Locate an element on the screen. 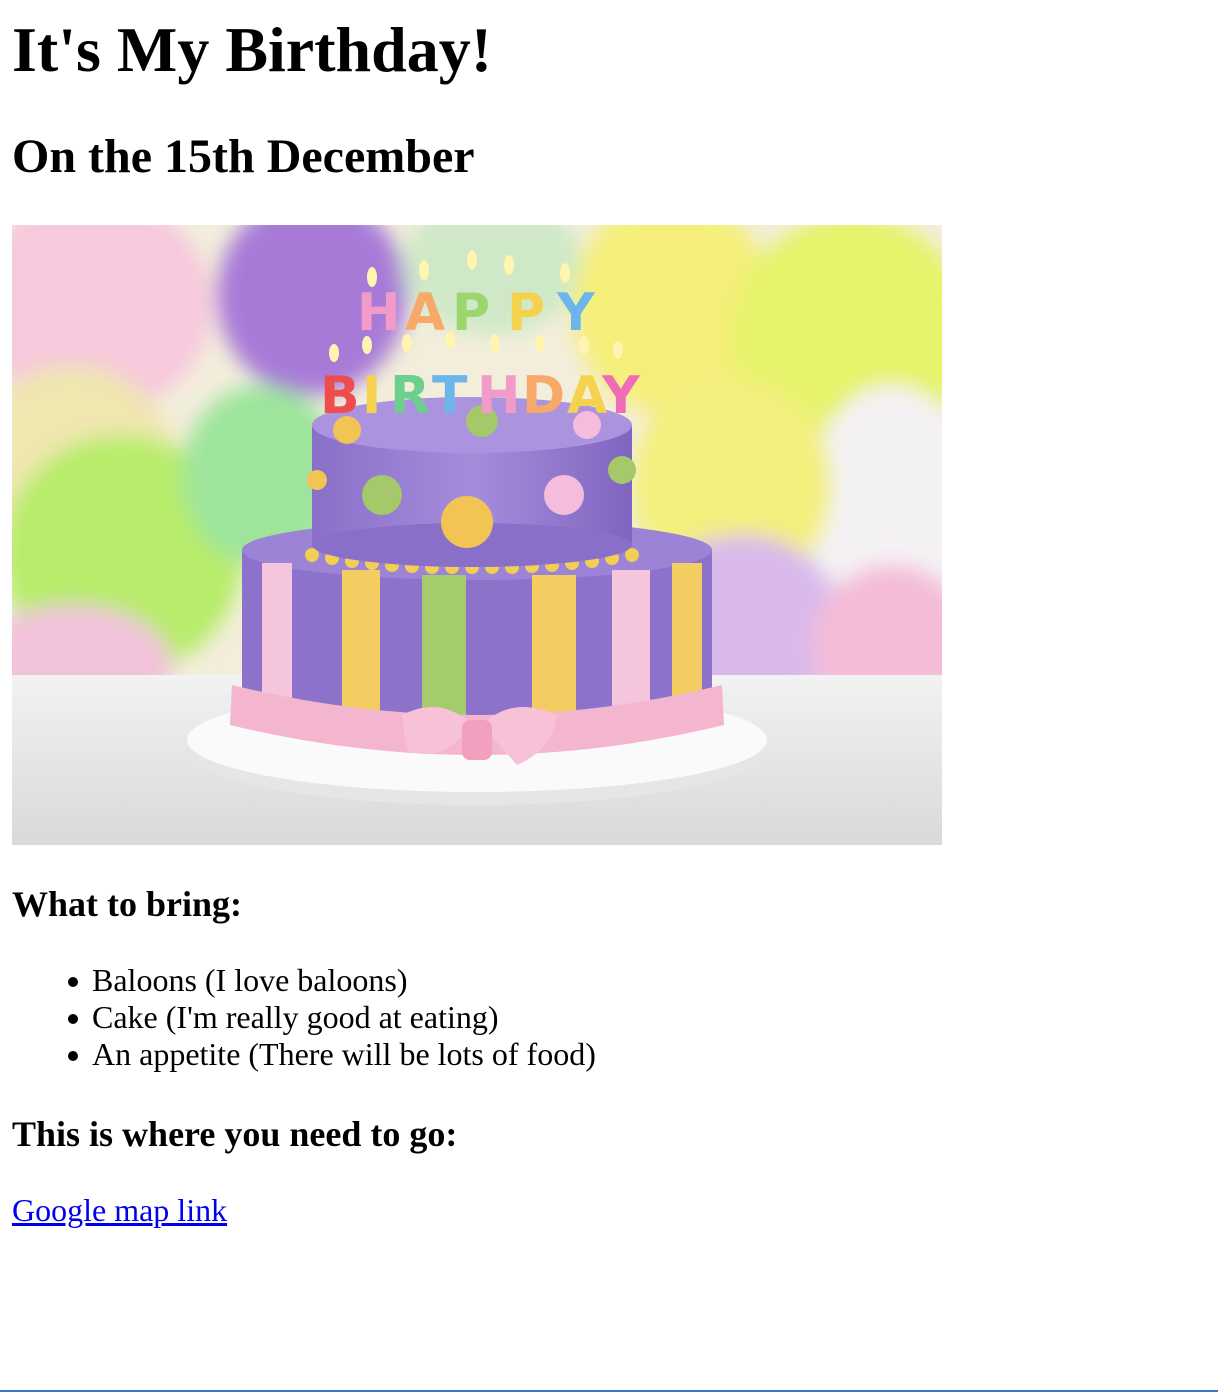 The image size is (1218, 1392). list-item-text: Baloons (I love baloons) is located at coordinates (250, 980).